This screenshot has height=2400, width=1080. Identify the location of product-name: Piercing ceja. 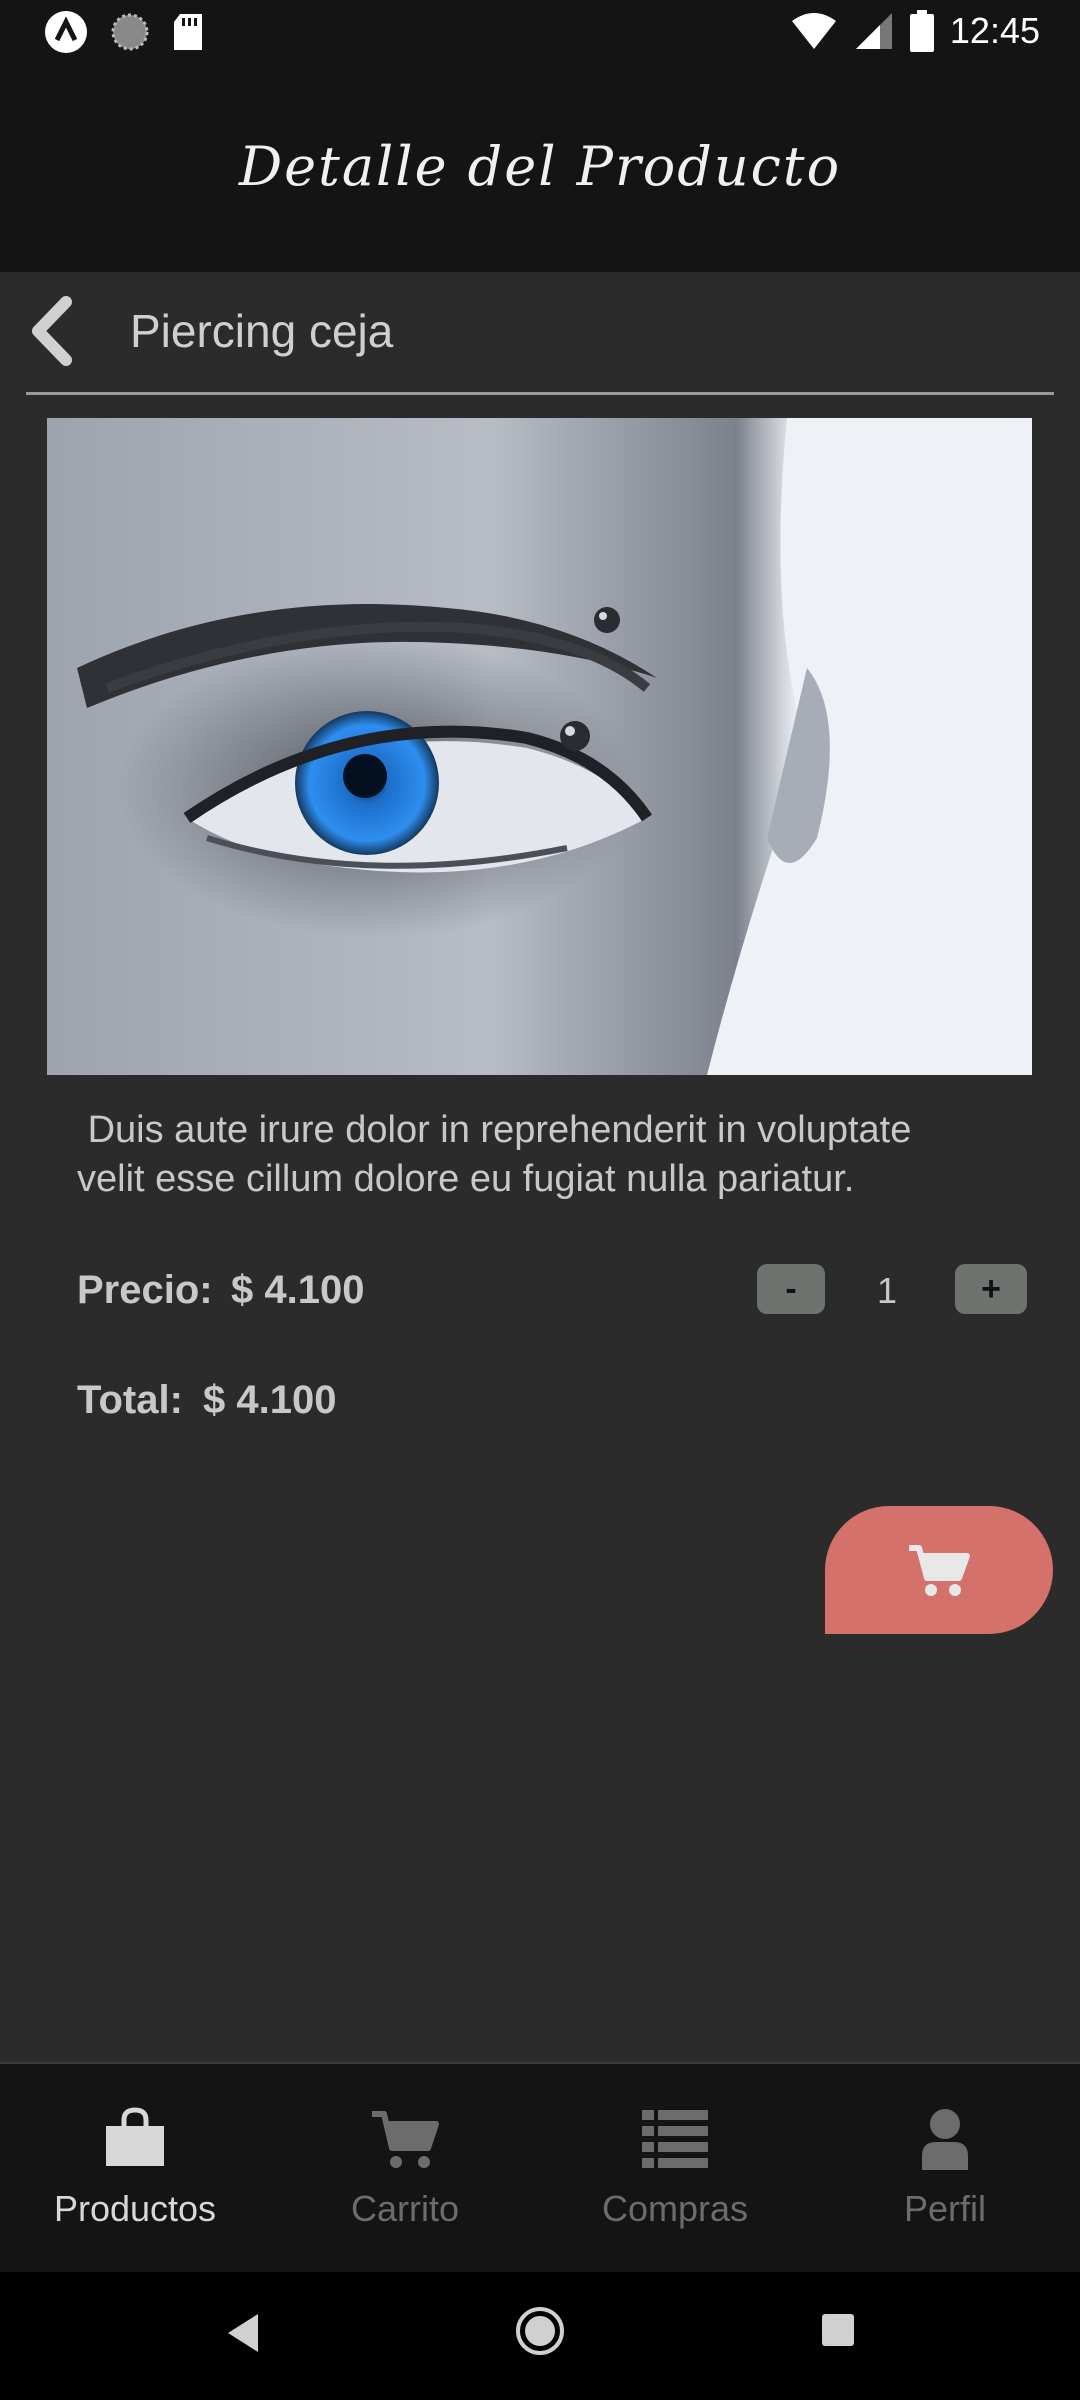
(262, 331).